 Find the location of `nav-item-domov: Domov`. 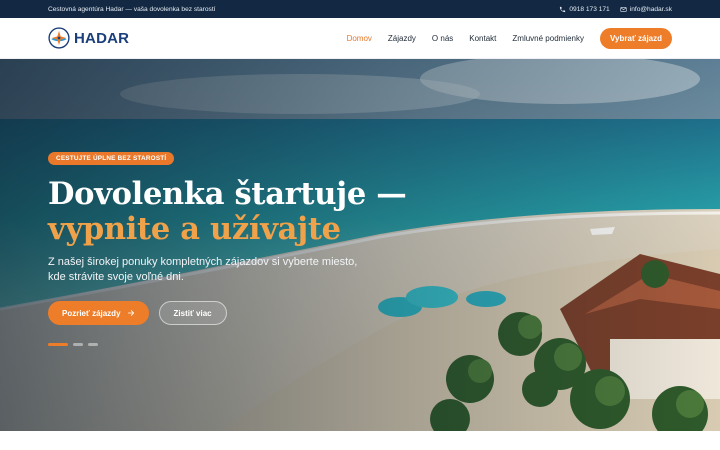

nav-item-domov: Domov is located at coordinates (359, 38).